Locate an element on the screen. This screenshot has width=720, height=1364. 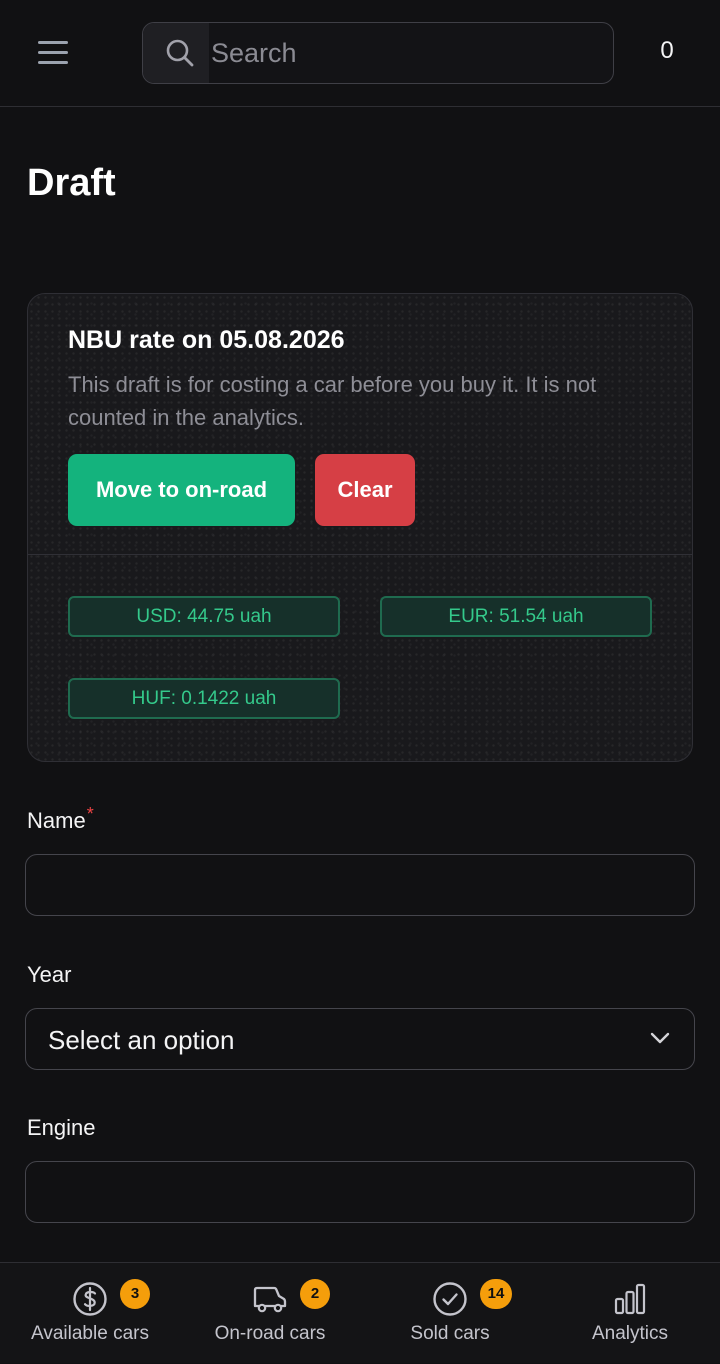
chevron-down-icon is located at coordinates (660, 1038).